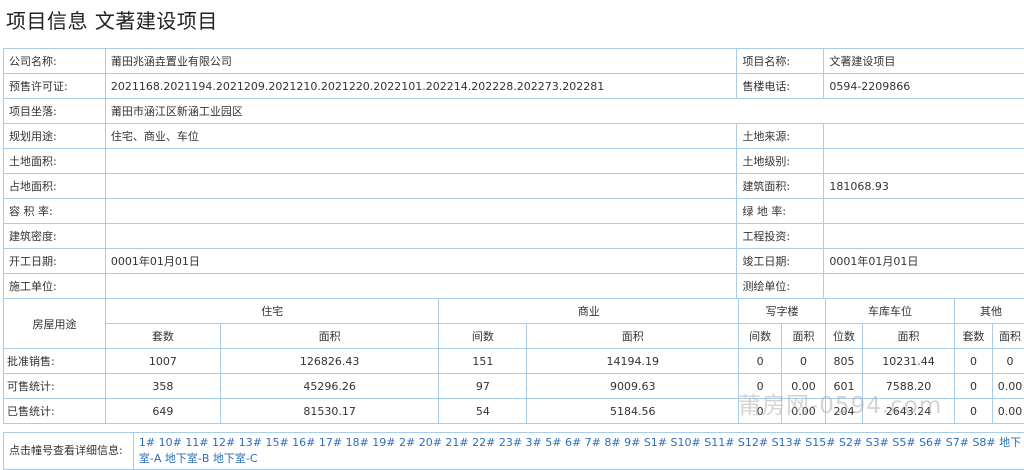 Image resolution: width=1024 pixels, height=470 pixels. Describe the element at coordinates (421, 136) in the screenshot. I see `usage-value: 住宅、商业、车位` at that location.